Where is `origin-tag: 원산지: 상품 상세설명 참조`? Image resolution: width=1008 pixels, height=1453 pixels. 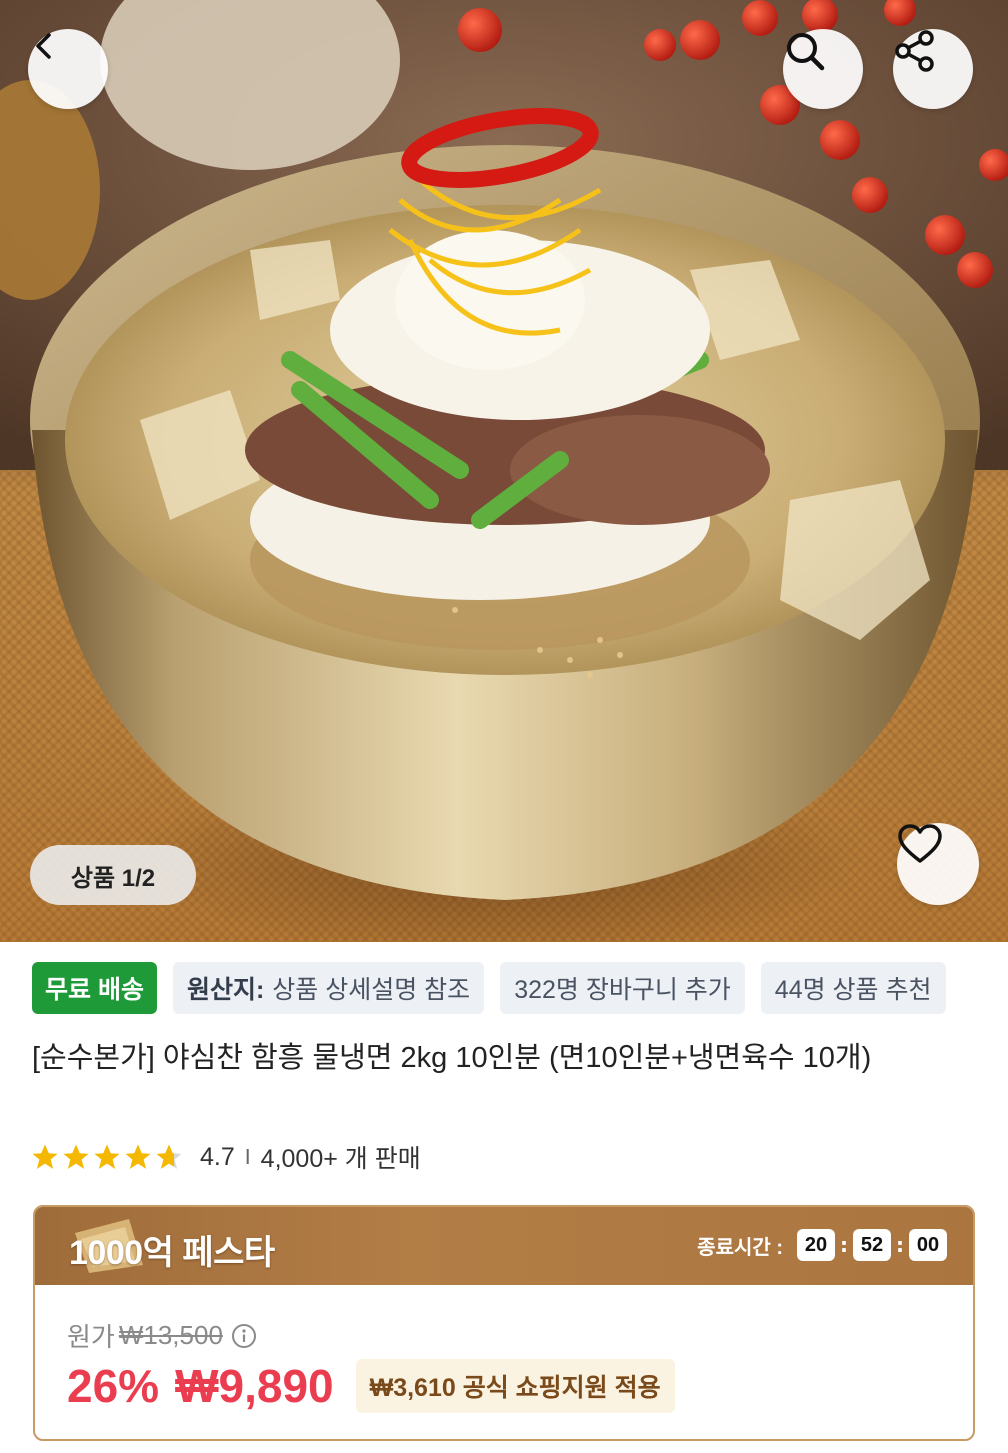 origin-tag: 원산지: 상품 상세설명 참조 is located at coordinates (328, 988).